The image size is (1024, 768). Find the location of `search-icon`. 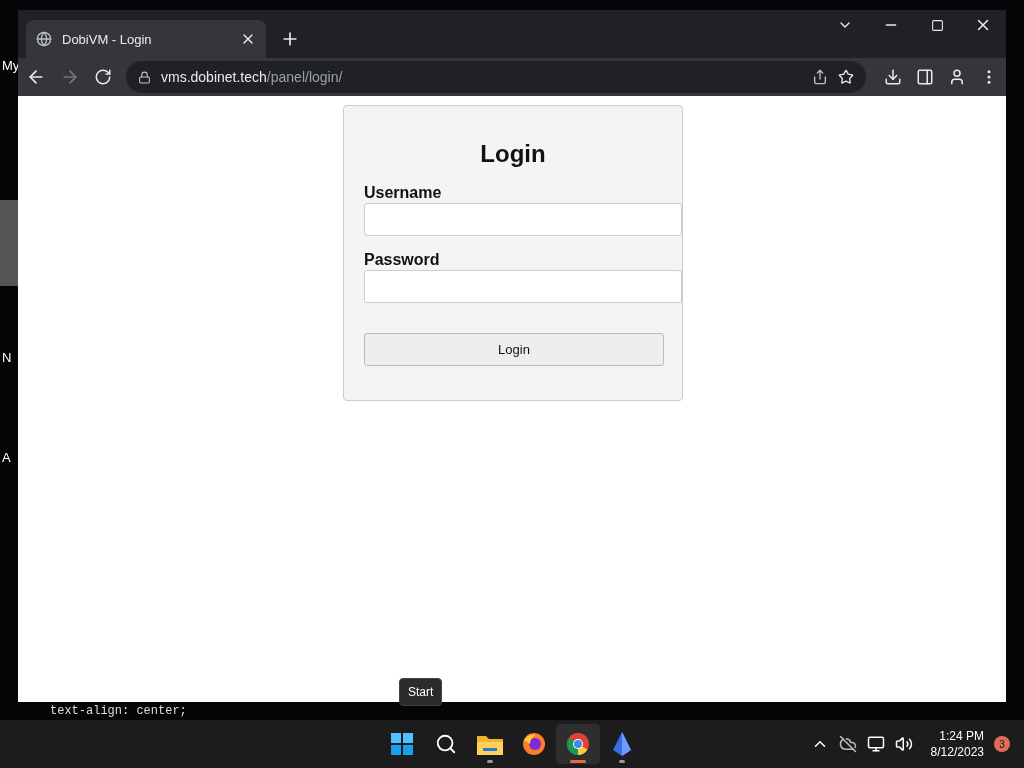

search-icon is located at coordinates (446, 744).